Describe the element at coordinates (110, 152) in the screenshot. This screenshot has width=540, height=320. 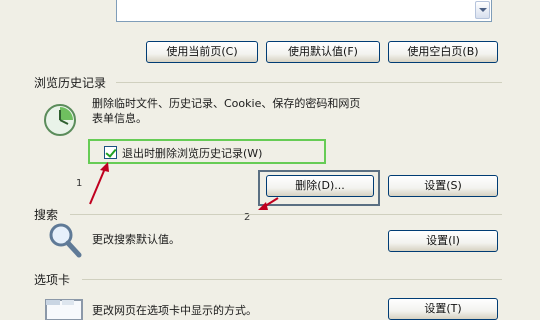
I see `delete-on-exit-checkbox` at that location.